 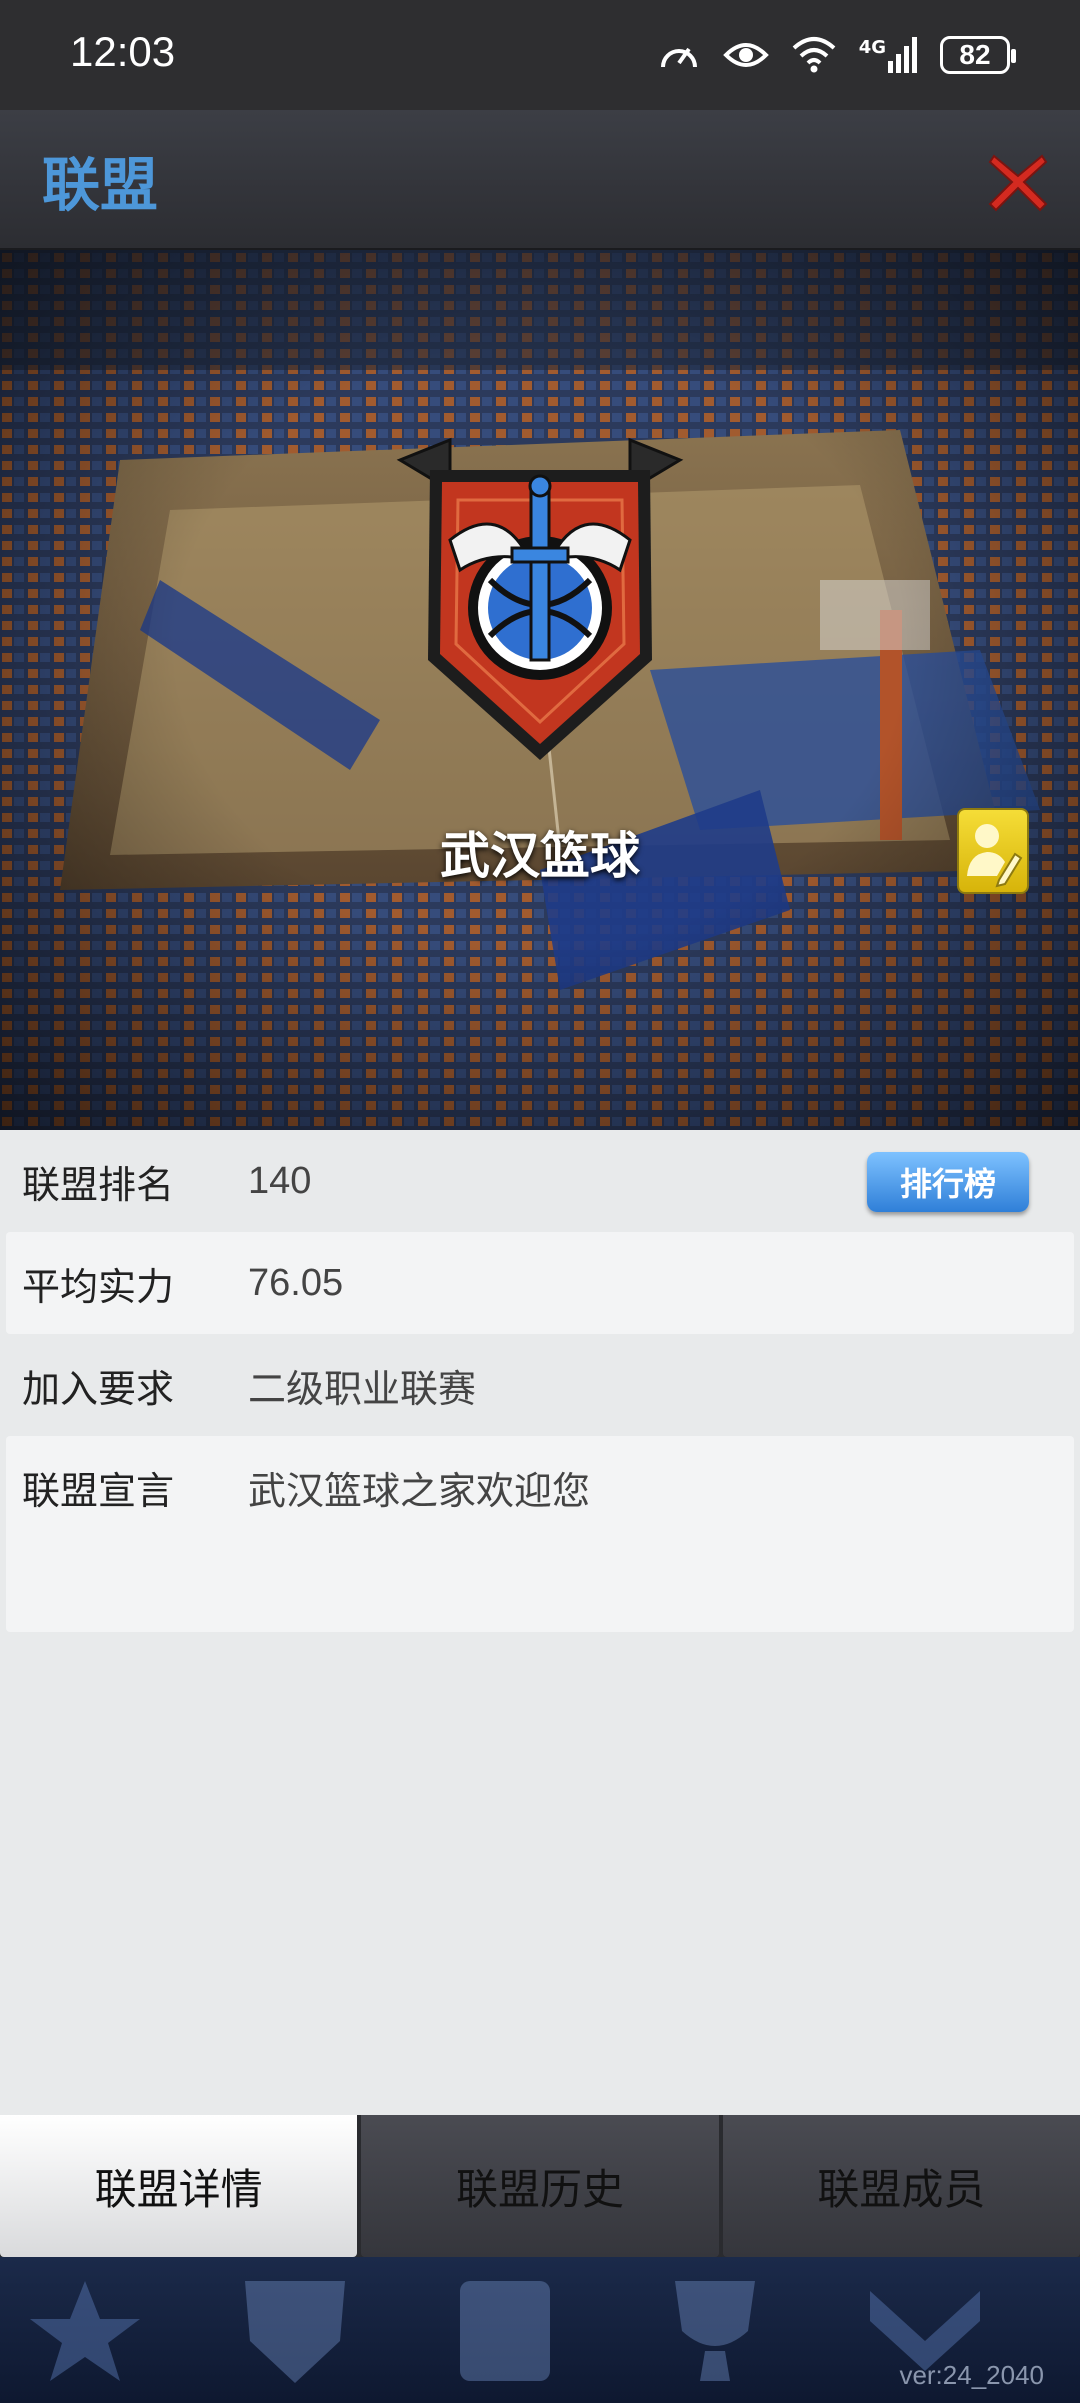 I want to click on rank-row: 联盟排名 140 排行榜, so click(x=540, y=1181).